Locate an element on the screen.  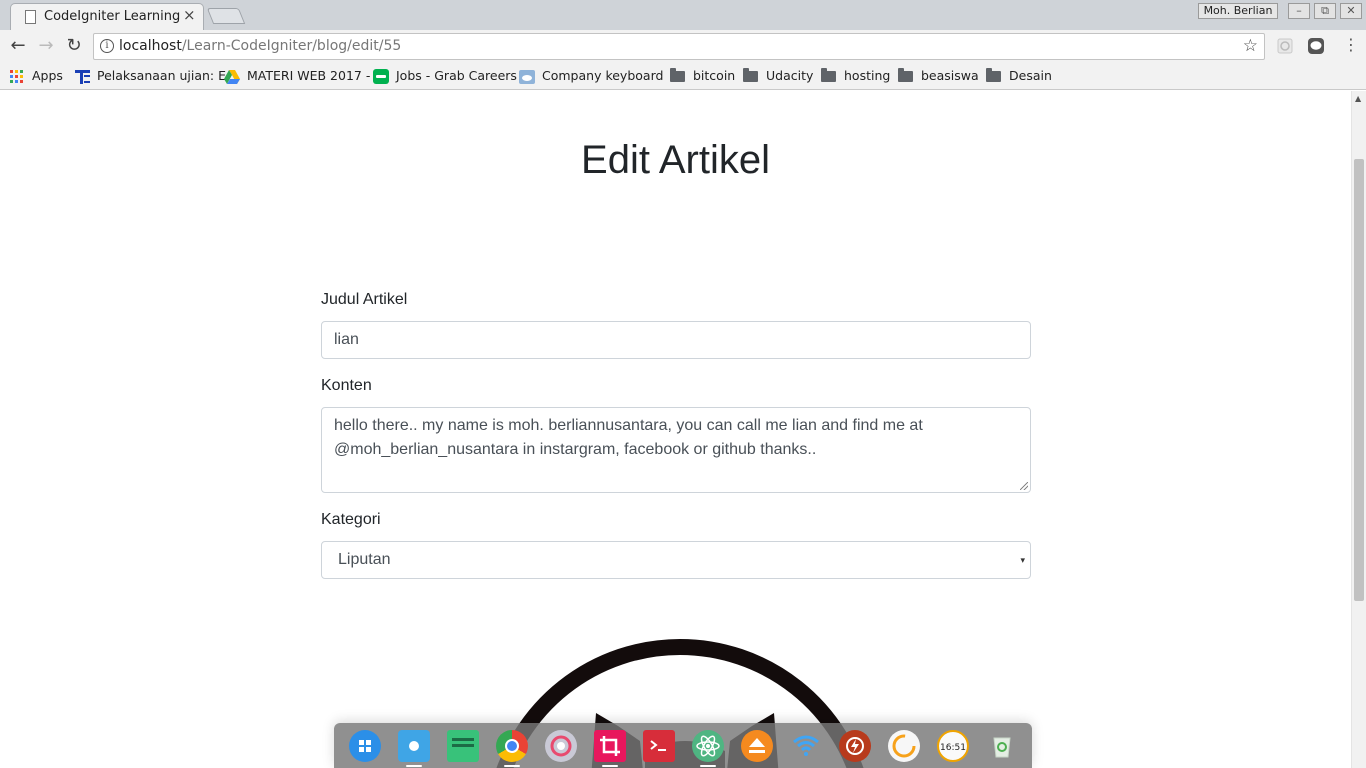
bookmark-label: Udacity is located at coordinates (790, 75).